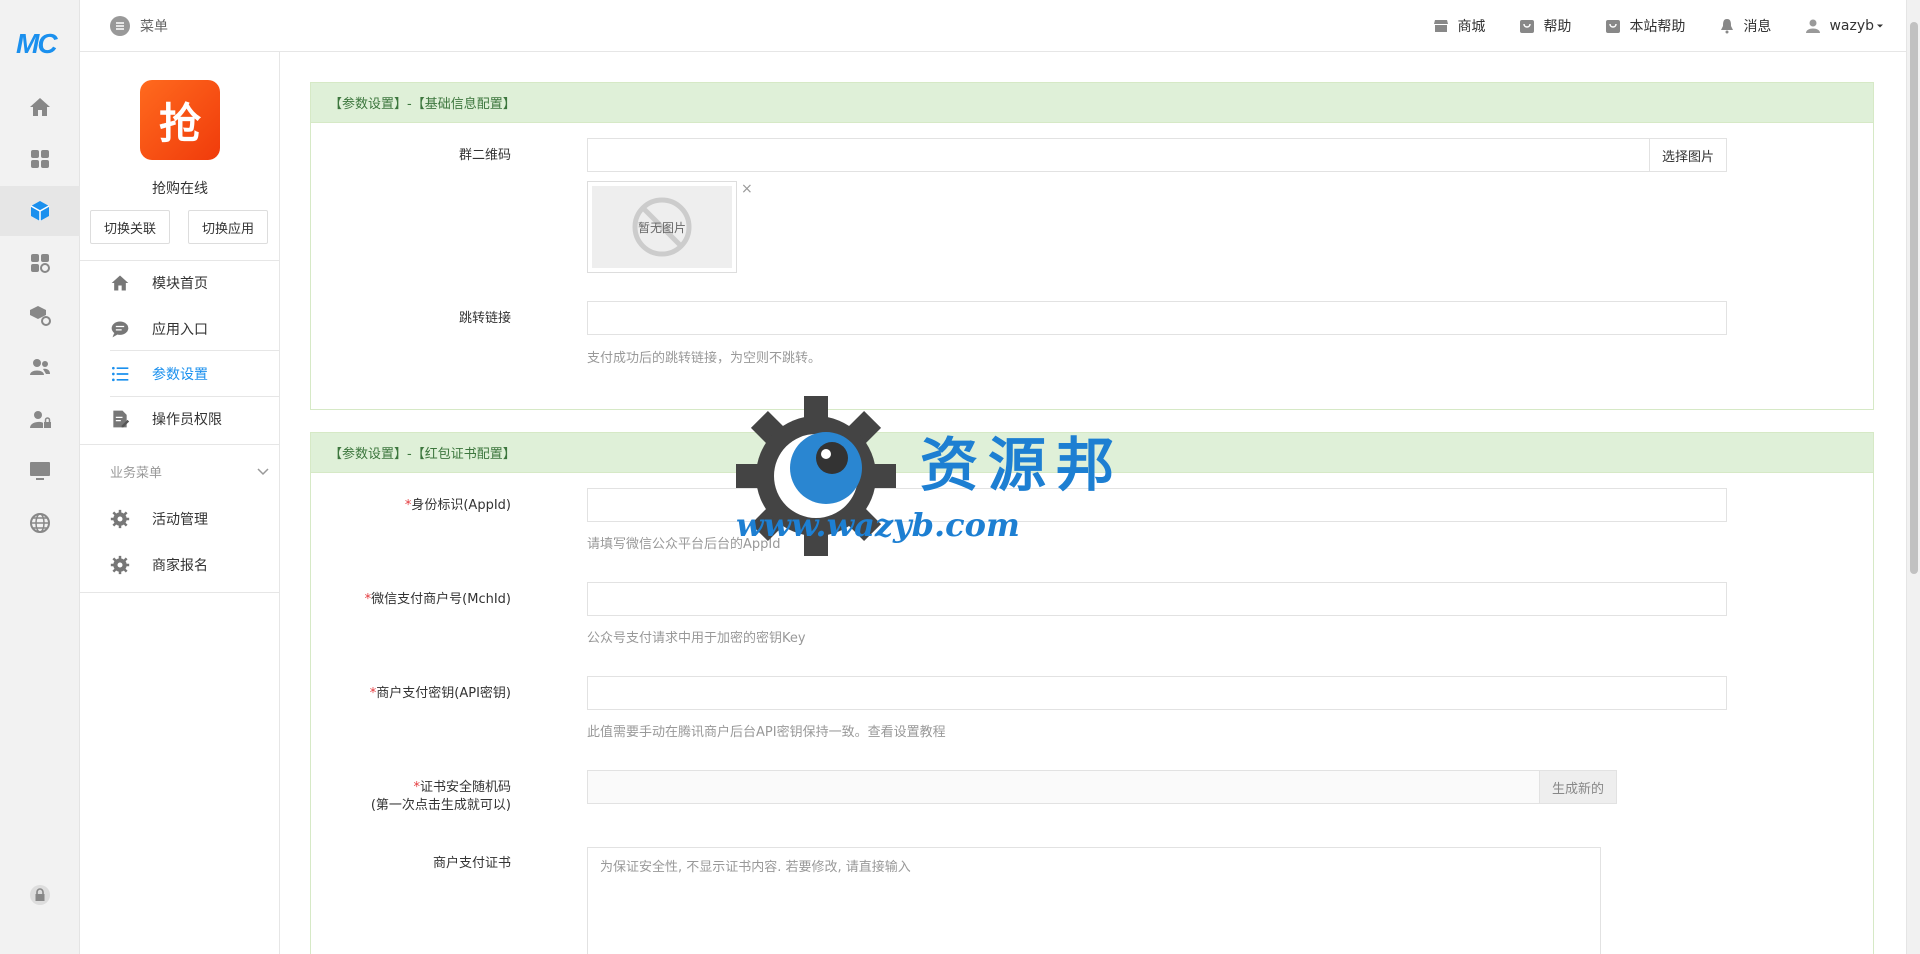  I want to click on rail-lock, so click(40, 895).